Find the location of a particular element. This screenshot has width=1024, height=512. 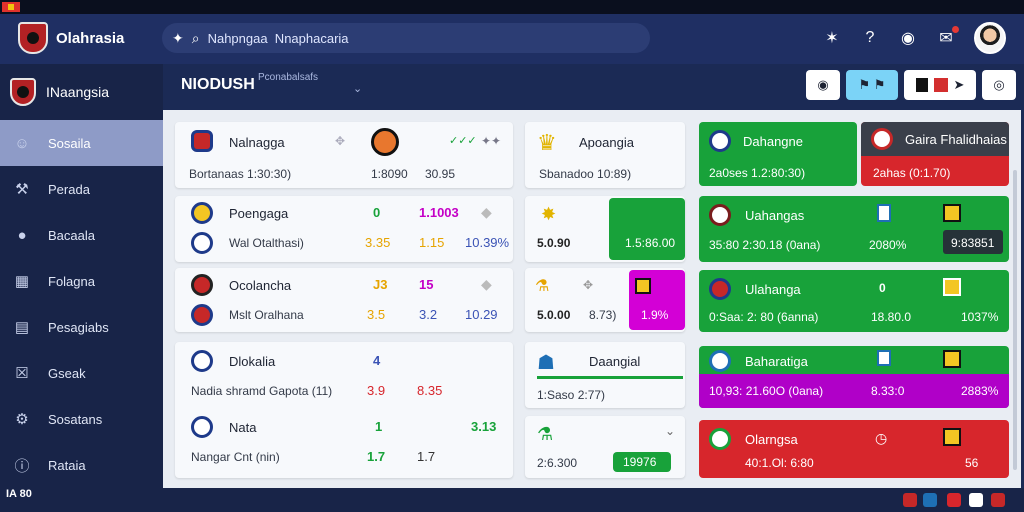

arrow-icon: ➤ is located at coordinates (959, 84).